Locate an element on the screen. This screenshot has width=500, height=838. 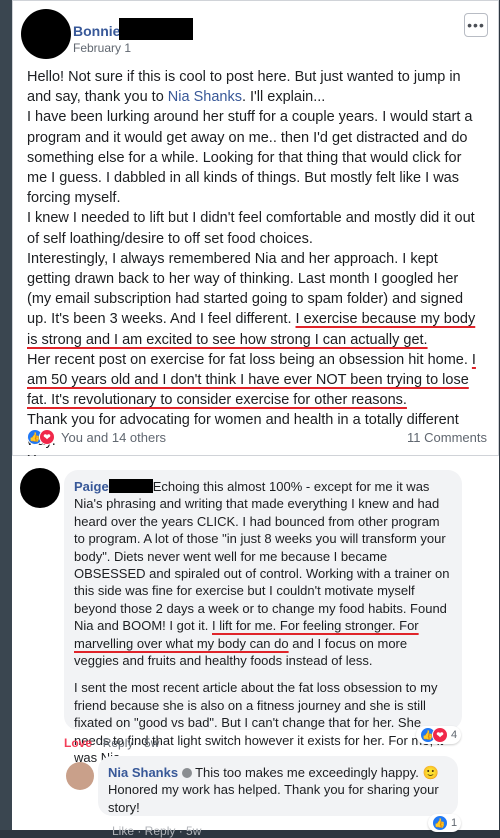
post-stats-bar: 👍 ❤ You and 14 others 11 Comments is located at coordinates (257, 437).